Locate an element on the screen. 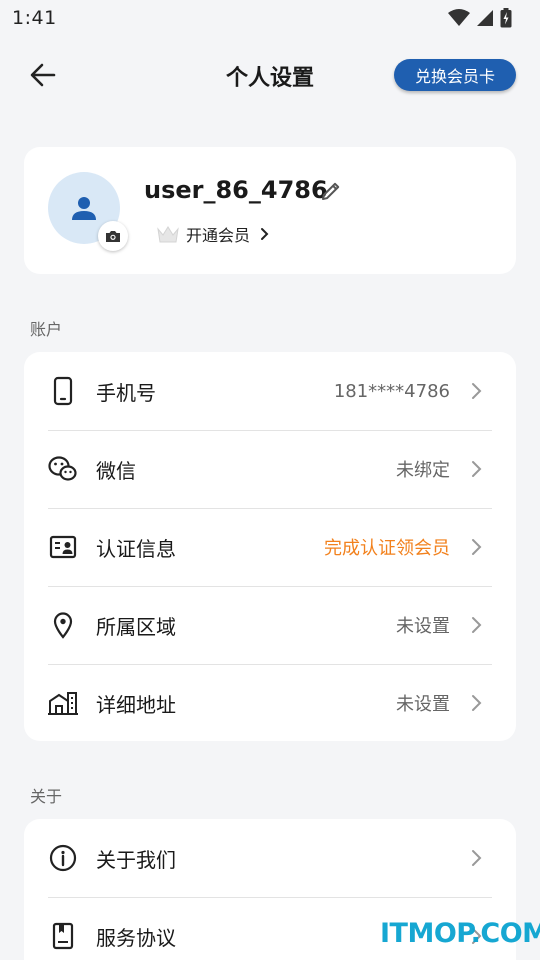 The height and width of the screenshot is (960, 540). id-card-icon is located at coordinates (63, 547).